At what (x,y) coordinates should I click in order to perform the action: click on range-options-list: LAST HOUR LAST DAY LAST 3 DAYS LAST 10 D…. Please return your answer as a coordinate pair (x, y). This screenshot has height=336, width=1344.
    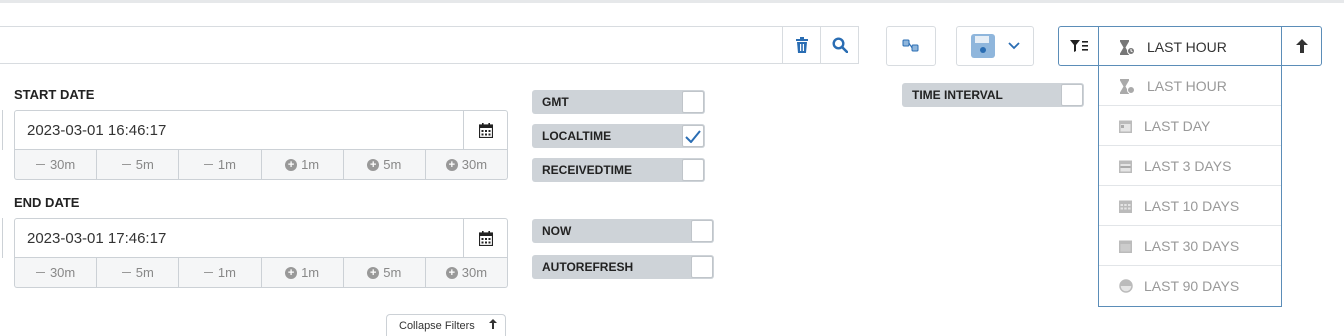
    Looking at the image, I should click on (1190, 186).